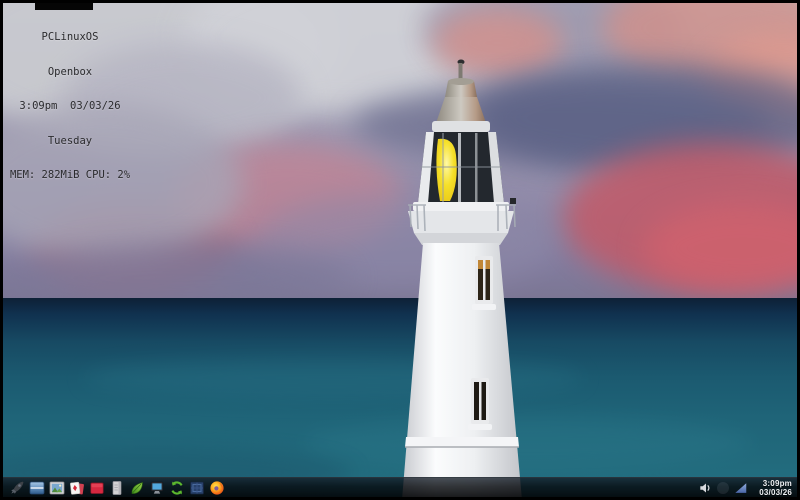 The image size is (800, 500). I want to click on network-signal-icon, so click(740, 487).